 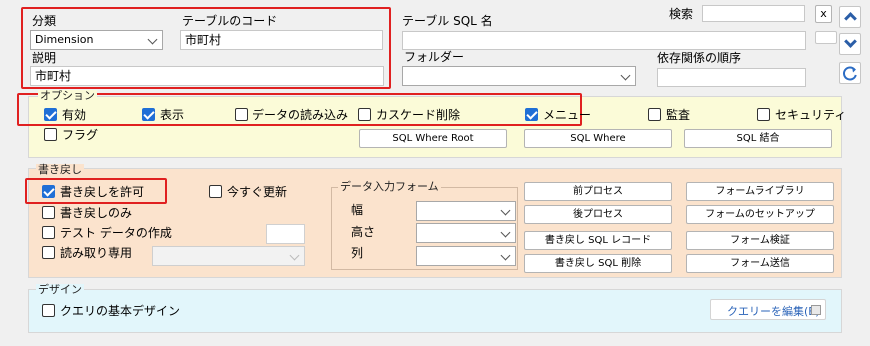 I want to click on table-code-label: テーブルのコード, so click(x=230, y=21).